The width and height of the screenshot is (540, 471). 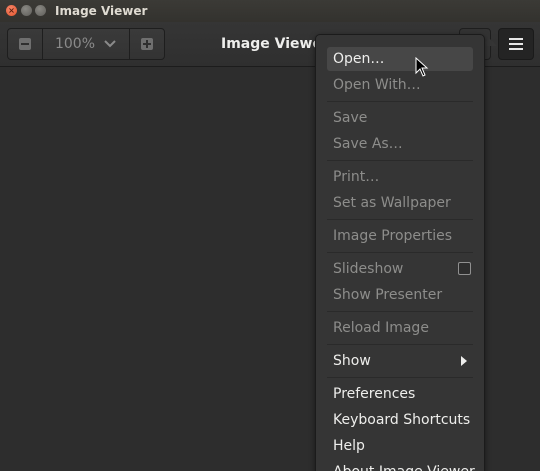 I want to click on main-menu-button, so click(x=516, y=44).